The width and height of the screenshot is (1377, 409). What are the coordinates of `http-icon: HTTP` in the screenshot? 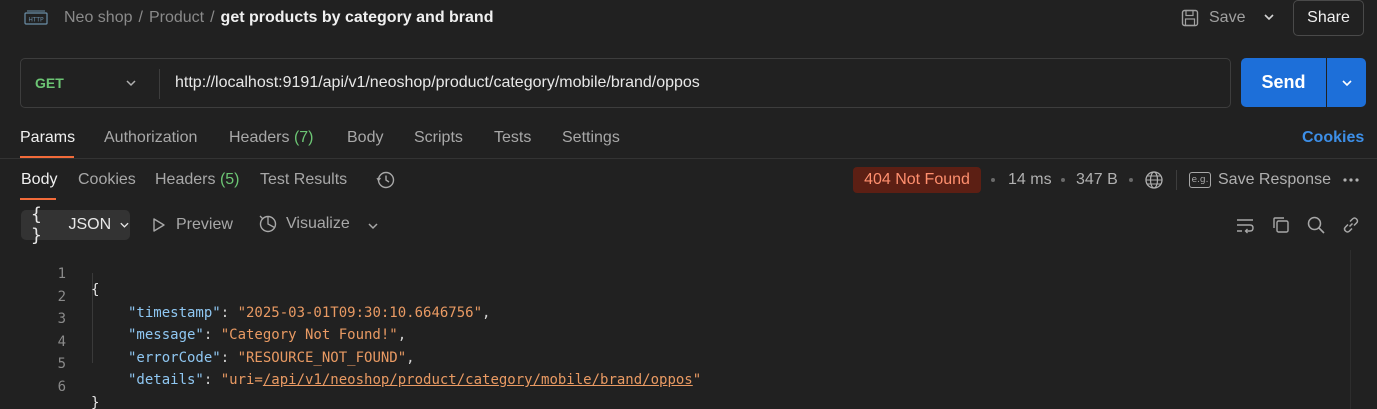 It's located at (36, 17).